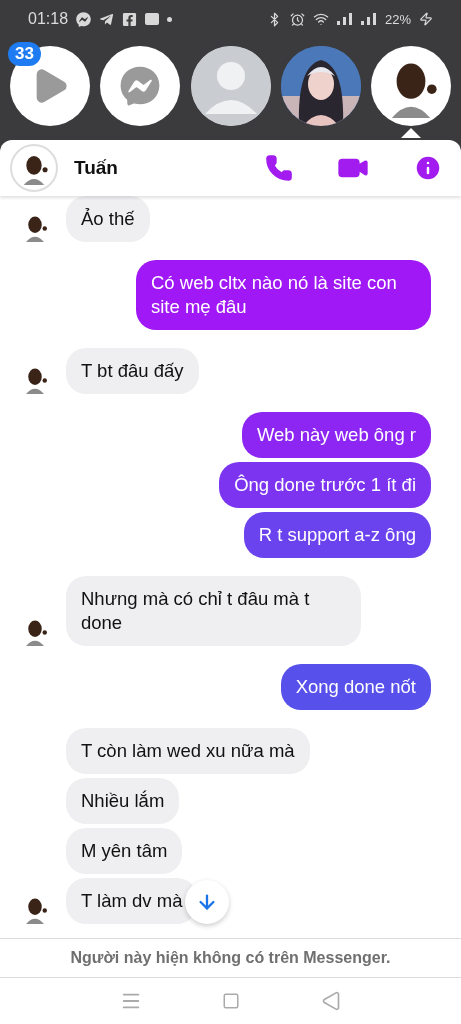 This screenshot has height=1024, width=461. I want to click on chat-head, so click(411, 92).